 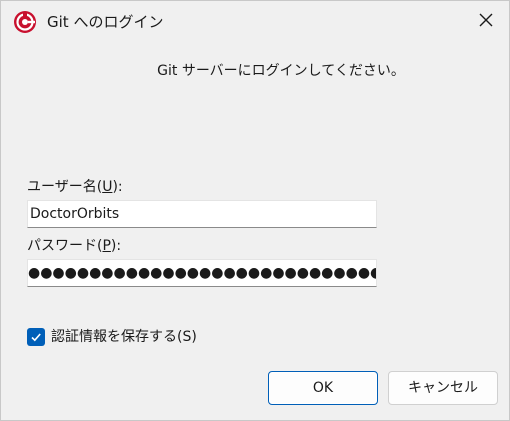 What do you see at coordinates (117, 187) in the screenshot?
I see `username-label-suffix: ):` at bounding box center [117, 187].